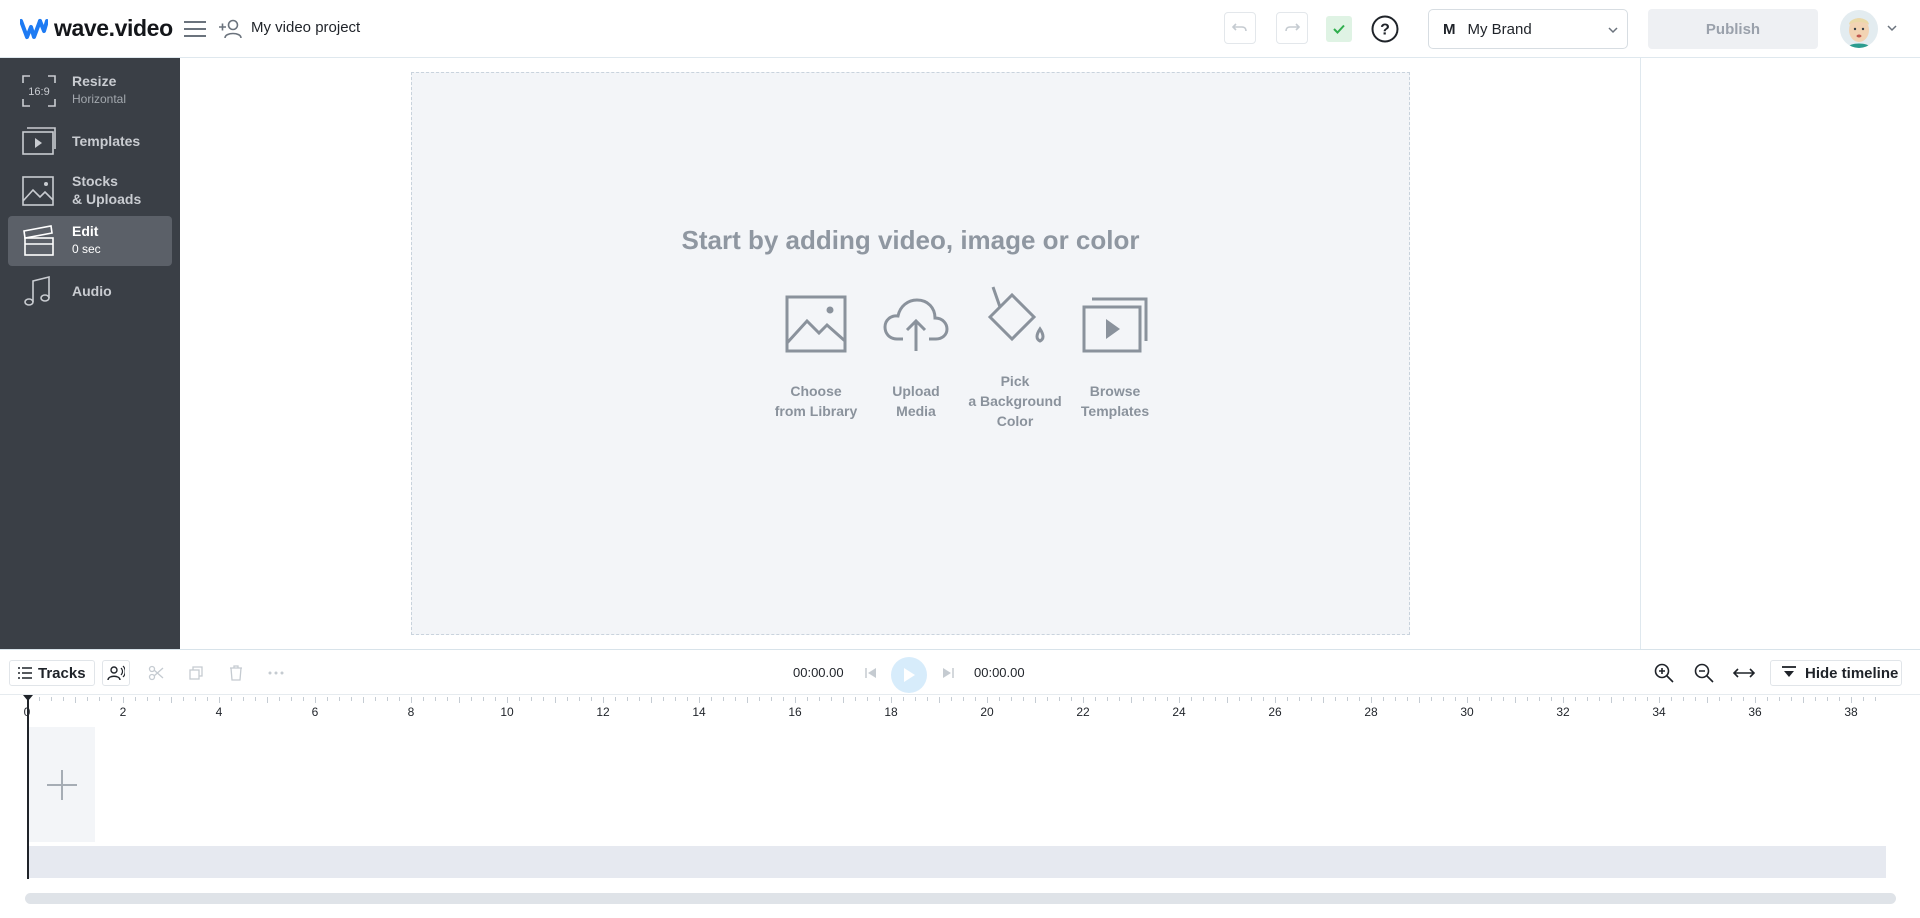  Describe the element at coordinates (1664, 673) in the screenshot. I see `zoom-in-button` at that location.